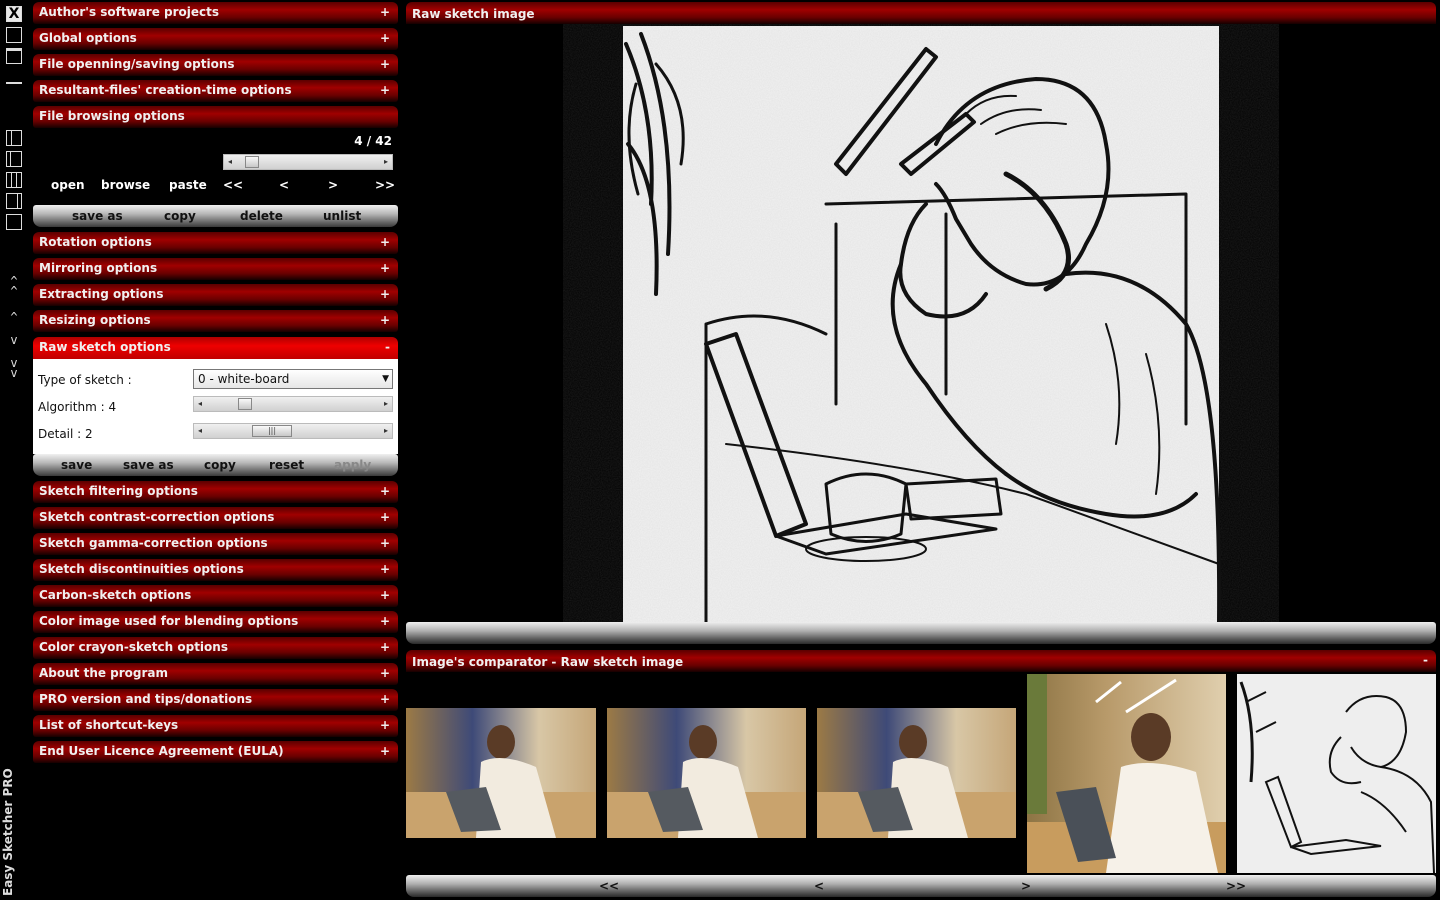  Describe the element at coordinates (129, 12) in the screenshot. I see `panel-label: Author's software projects` at that location.